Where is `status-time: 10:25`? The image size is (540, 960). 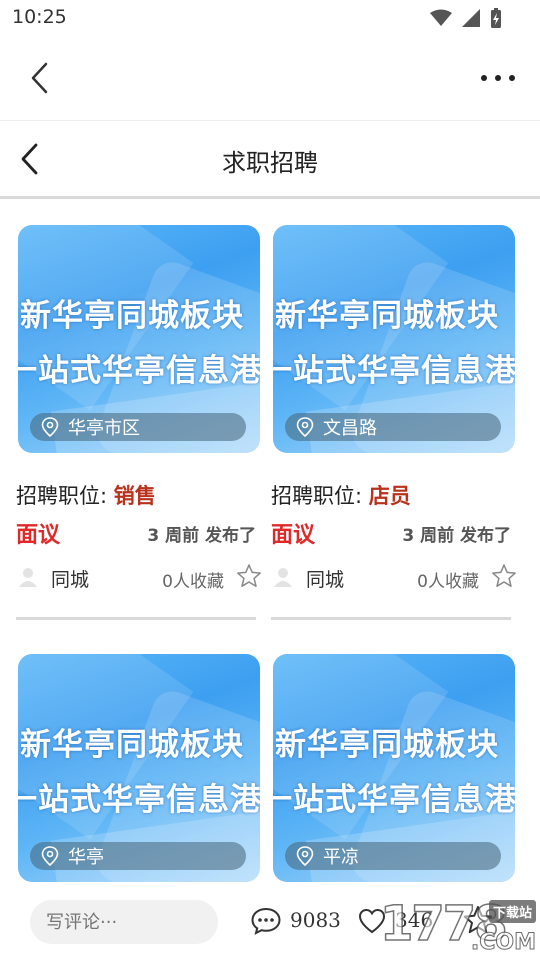 status-time: 10:25 is located at coordinates (39, 17).